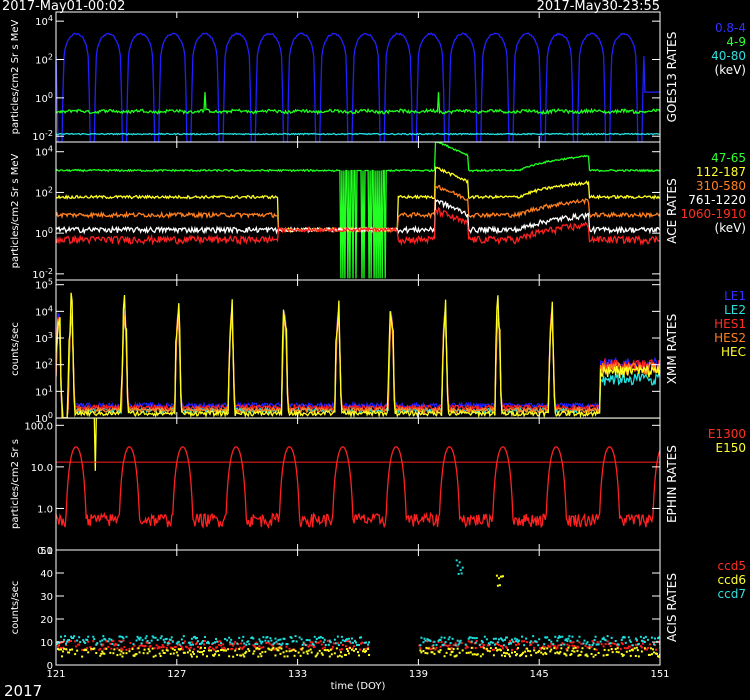 This screenshot has width=750, height=700. What do you see at coordinates (735, 296) in the screenshot?
I see `legend-entry: LE1` at bounding box center [735, 296].